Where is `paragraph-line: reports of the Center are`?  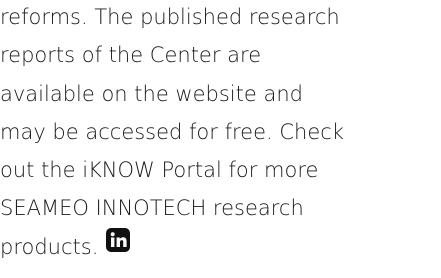
paragraph-line: reports of the Center are is located at coordinates (131, 55).